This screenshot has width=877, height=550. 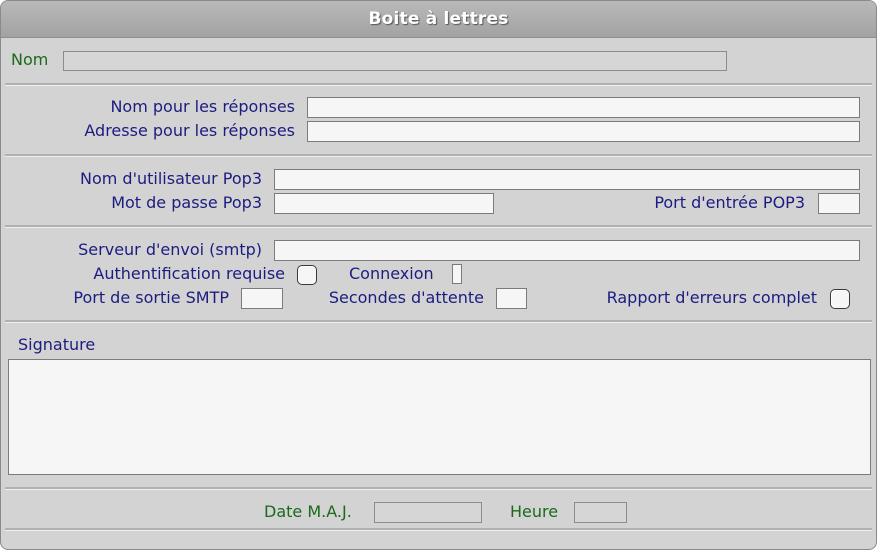 I want to click on adresse-reponses-label: Adresse pour les réponses, so click(x=189, y=130).